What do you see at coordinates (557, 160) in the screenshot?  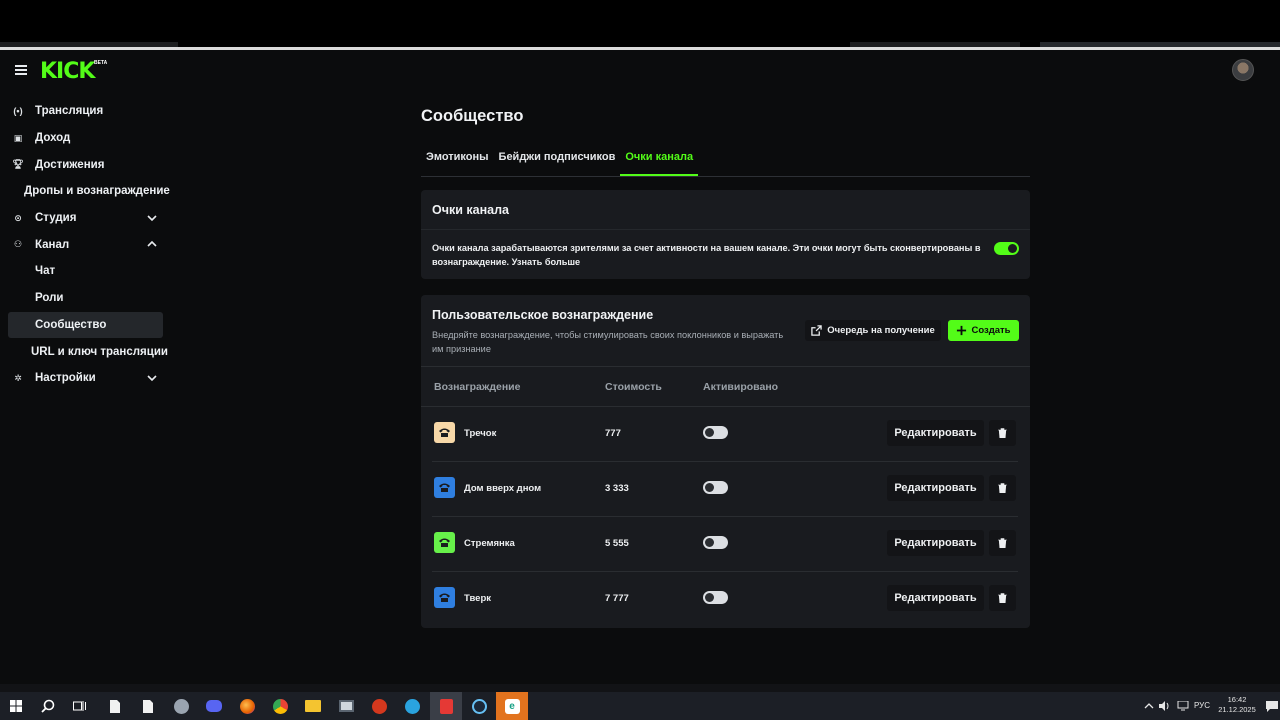 I see `tab-subscriber-badges: Бейджи подписчиков` at bounding box center [557, 160].